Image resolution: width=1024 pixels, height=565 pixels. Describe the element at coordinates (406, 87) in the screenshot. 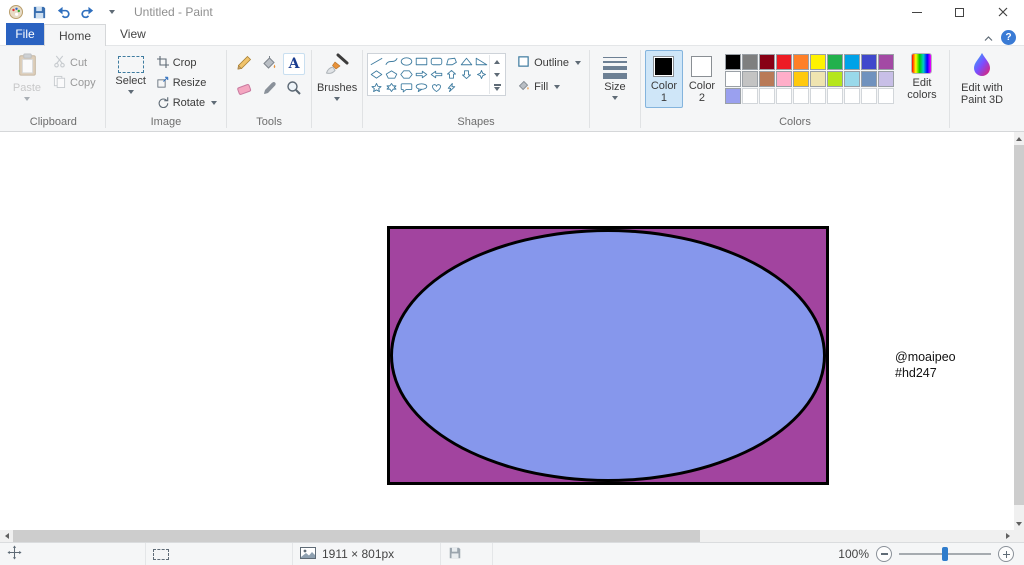

I see `shape-rounded-callout` at that location.